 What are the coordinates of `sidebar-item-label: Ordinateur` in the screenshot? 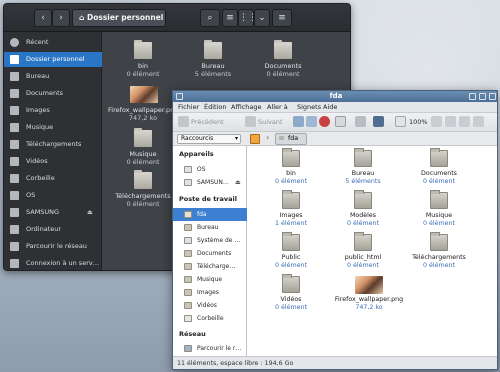 It's located at (44, 229).